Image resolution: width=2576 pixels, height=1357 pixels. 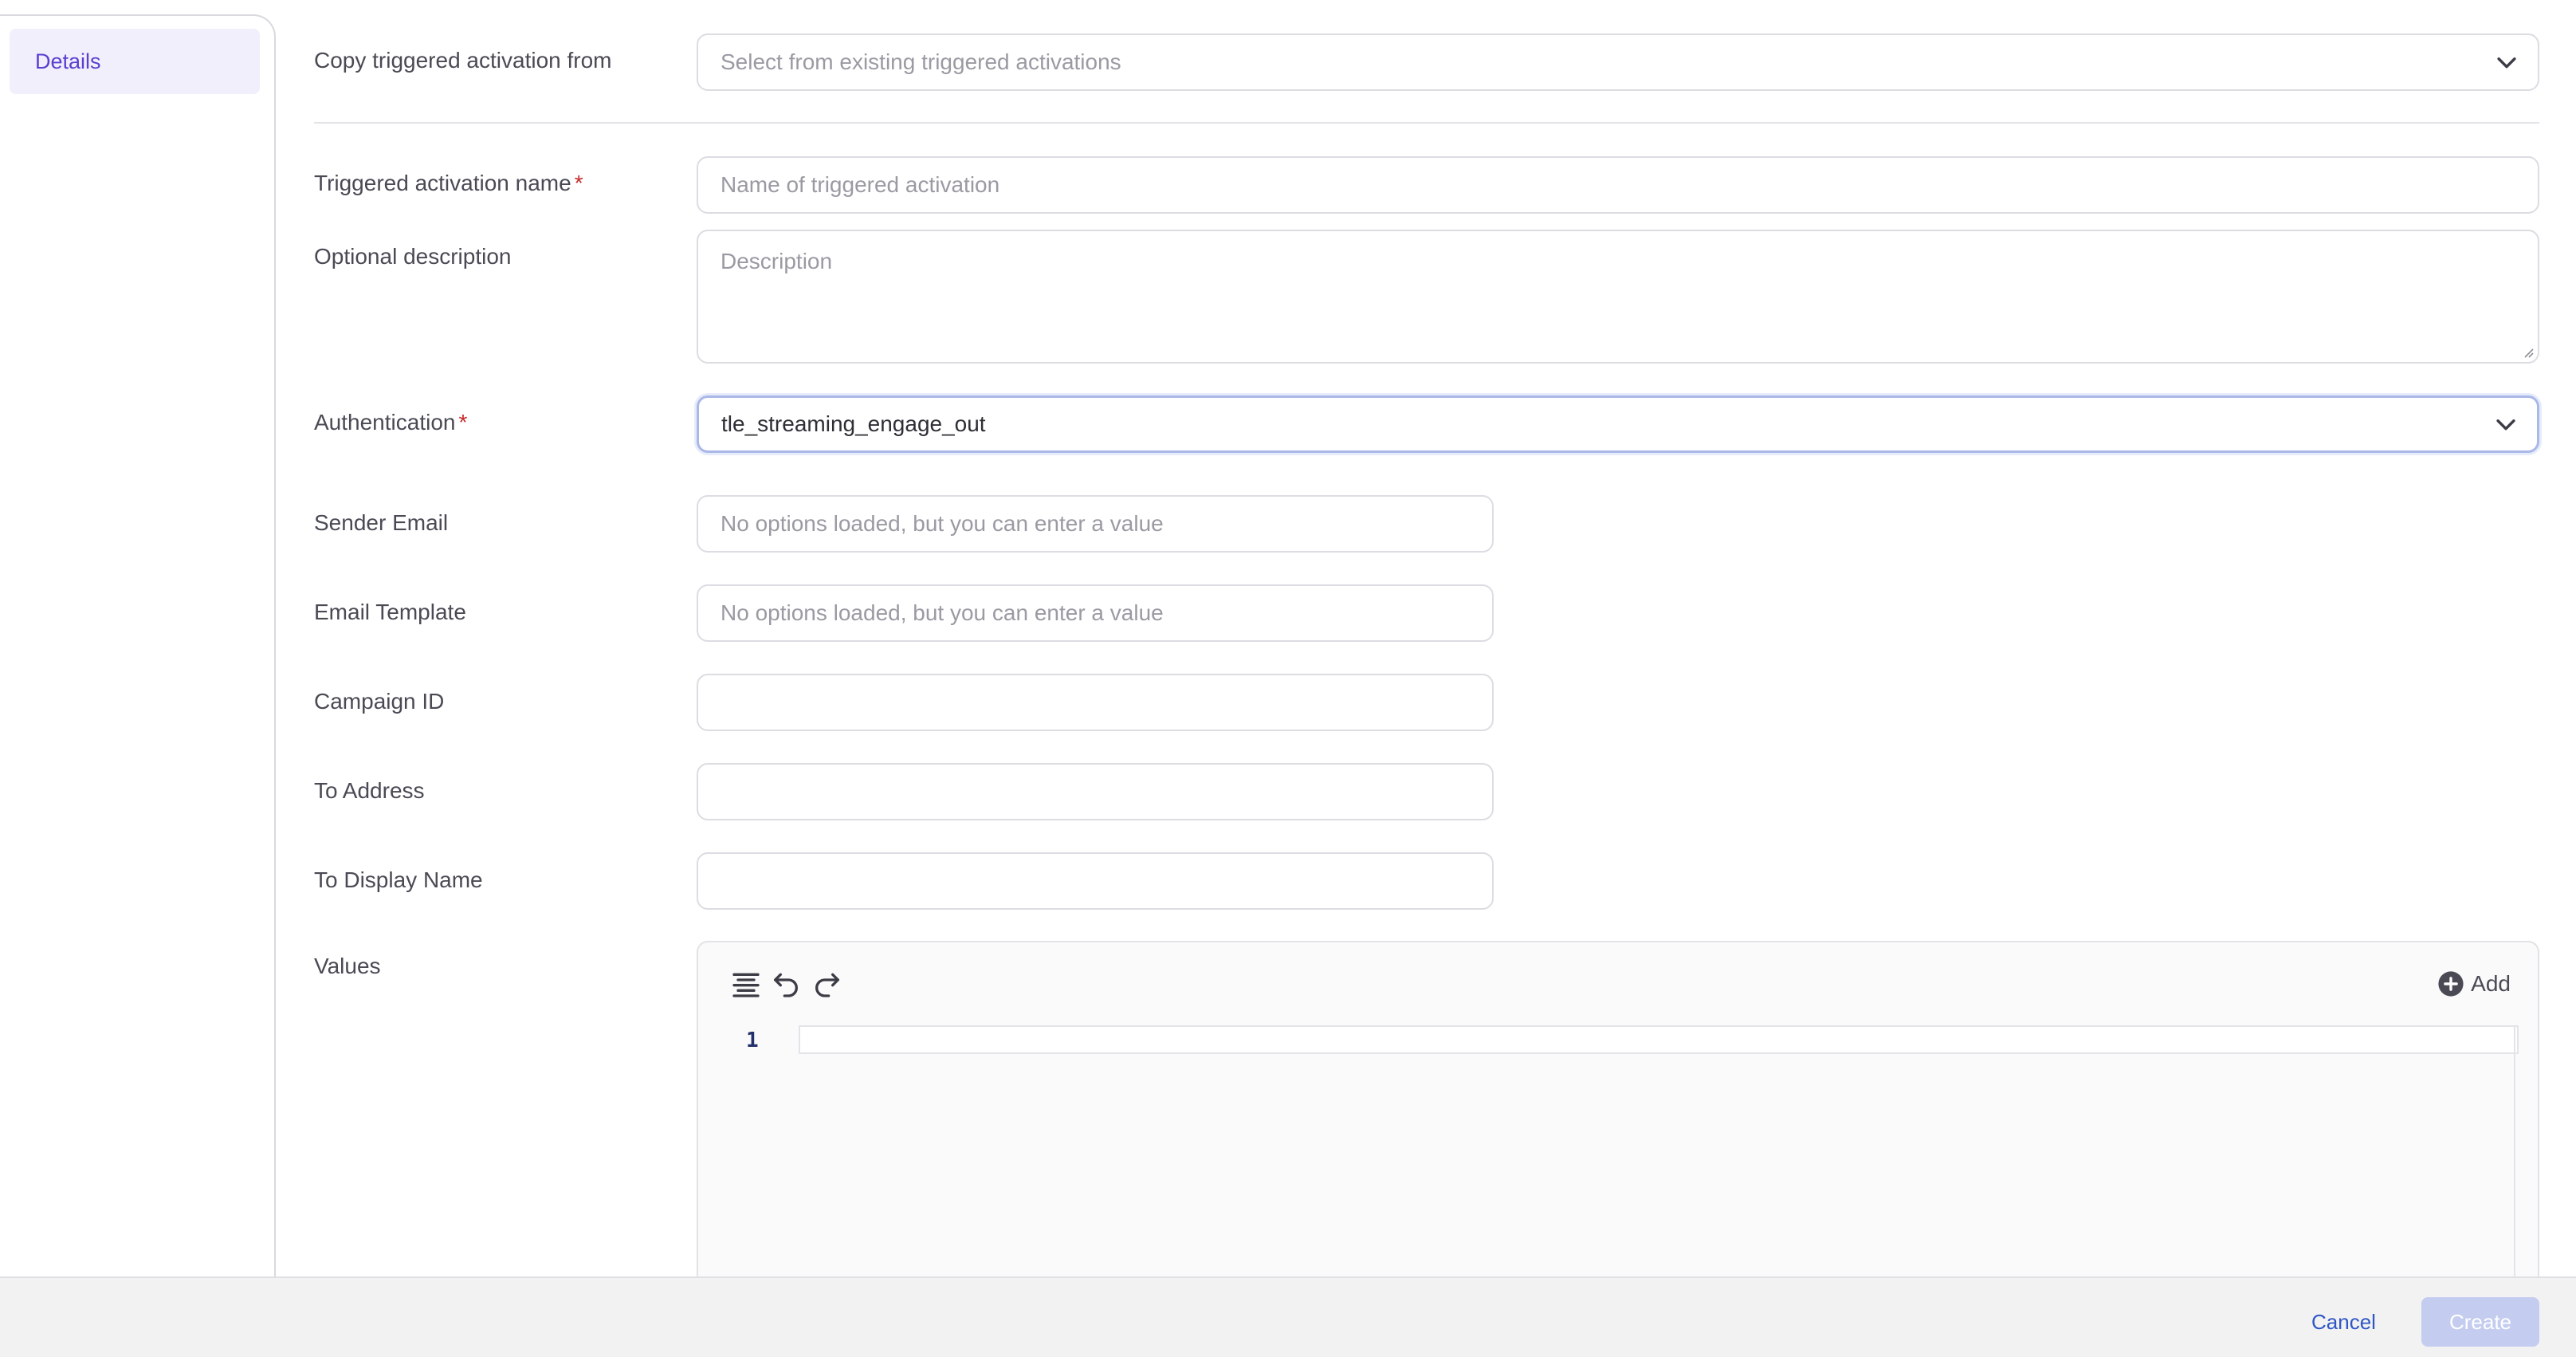 What do you see at coordinates (853, 423) in the screenshot?
I see `authentication-value: tle_streaming_engage_out` at bounding box center [853, 423].